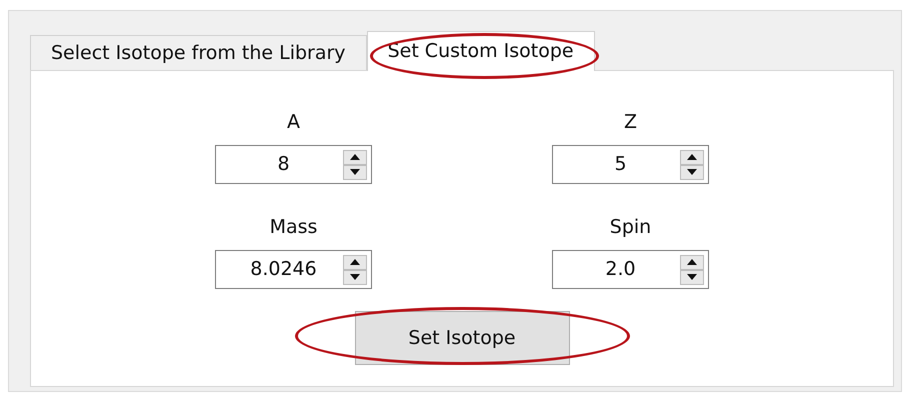 The height and width of the screenshot is (401, 908). What do you see at coordinates (198, 53) in the screenshot?
I see `tab: Select Isotope from the Library` at bounding box center [198, 53].